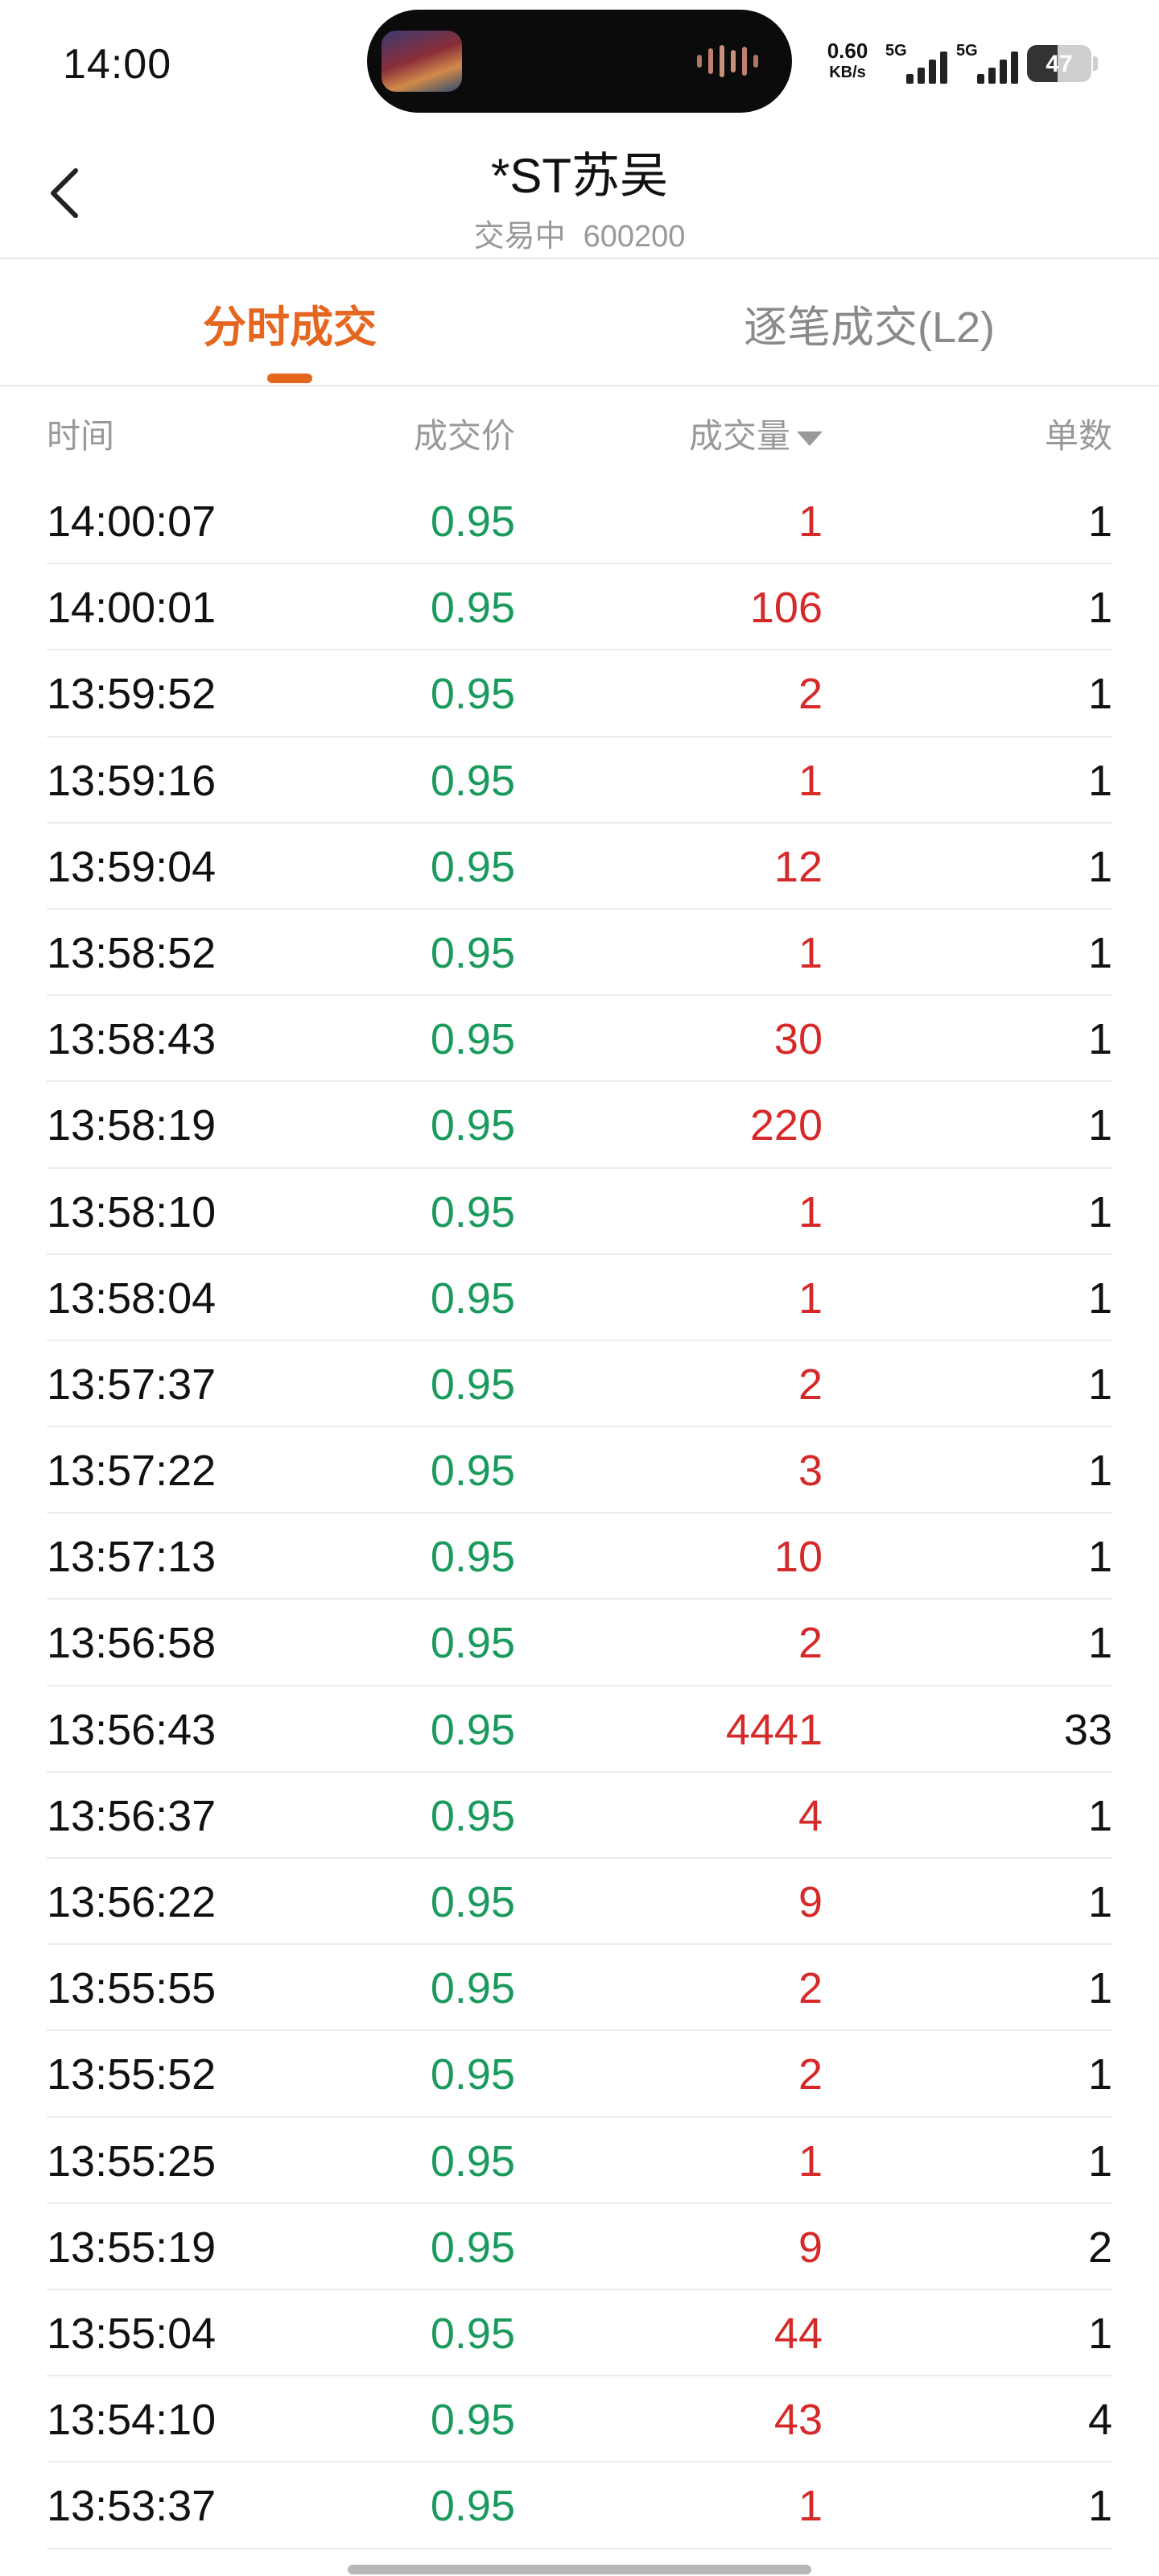  Describe the element at coordinates (727, 61) in the screenshot. I see `audio-wave-icon` at that location.